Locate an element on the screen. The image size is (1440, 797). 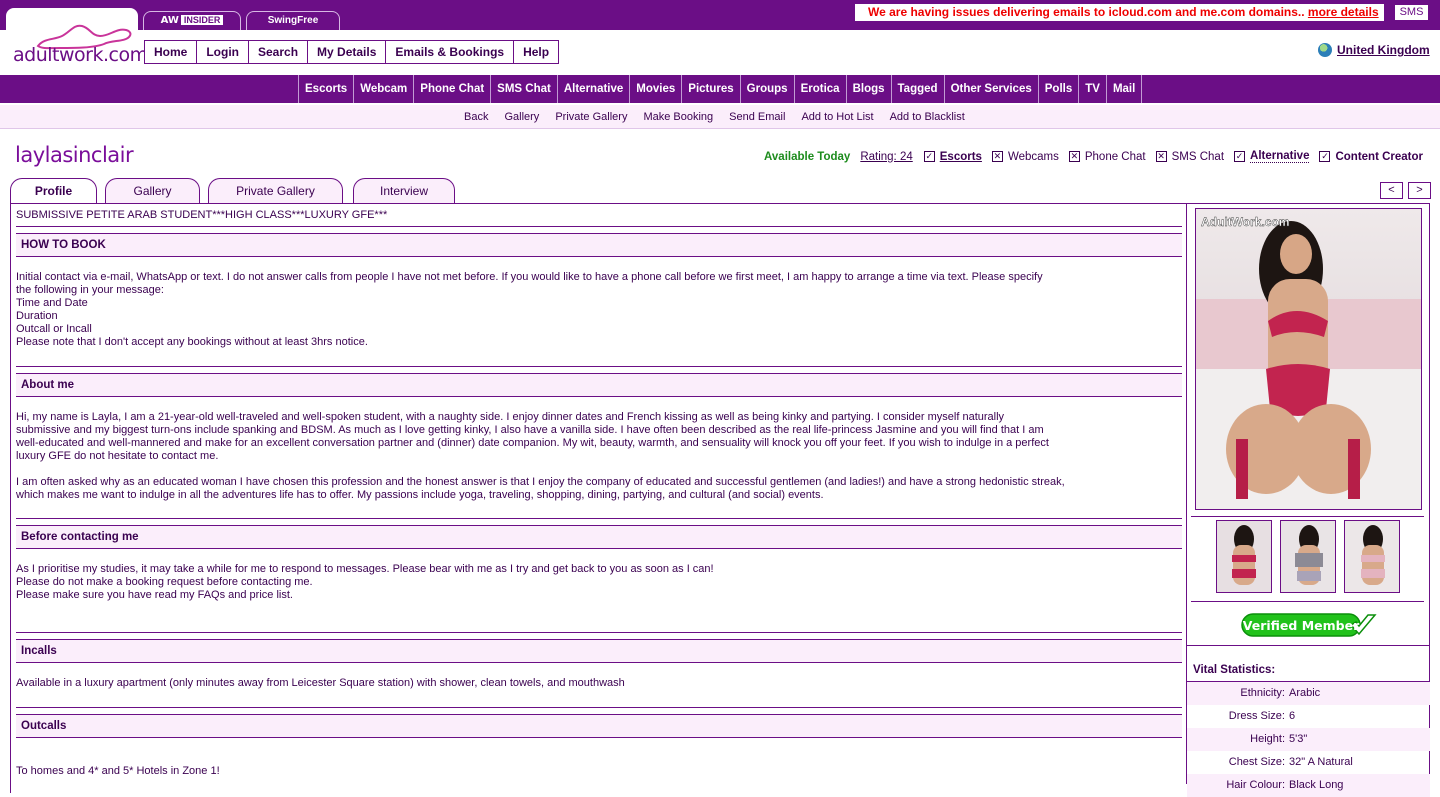
nav-my-details: My Details is located at coordinates (347, 52).